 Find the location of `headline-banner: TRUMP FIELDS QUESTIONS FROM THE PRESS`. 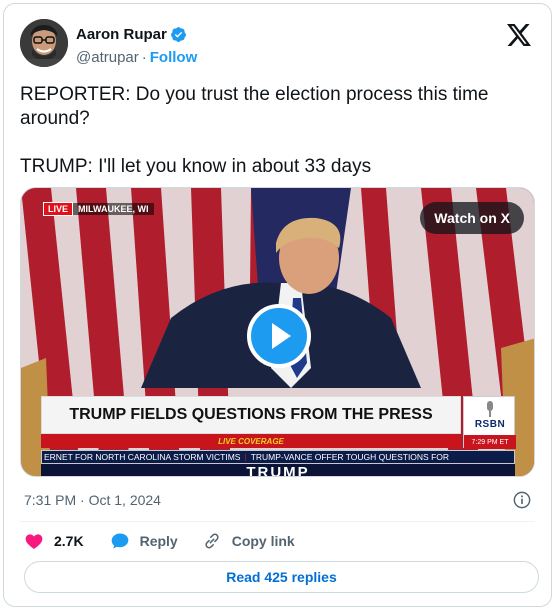

headline-banner: TRUMP FIELDS QUESTIONS FROM THE PRESS is located at coordinates (251, 415).